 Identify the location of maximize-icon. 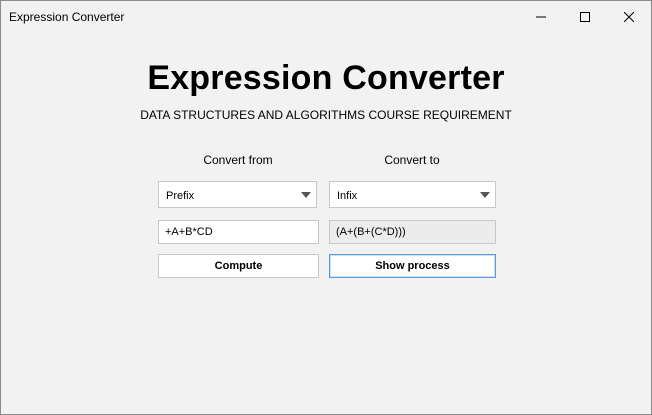
(585, 17).